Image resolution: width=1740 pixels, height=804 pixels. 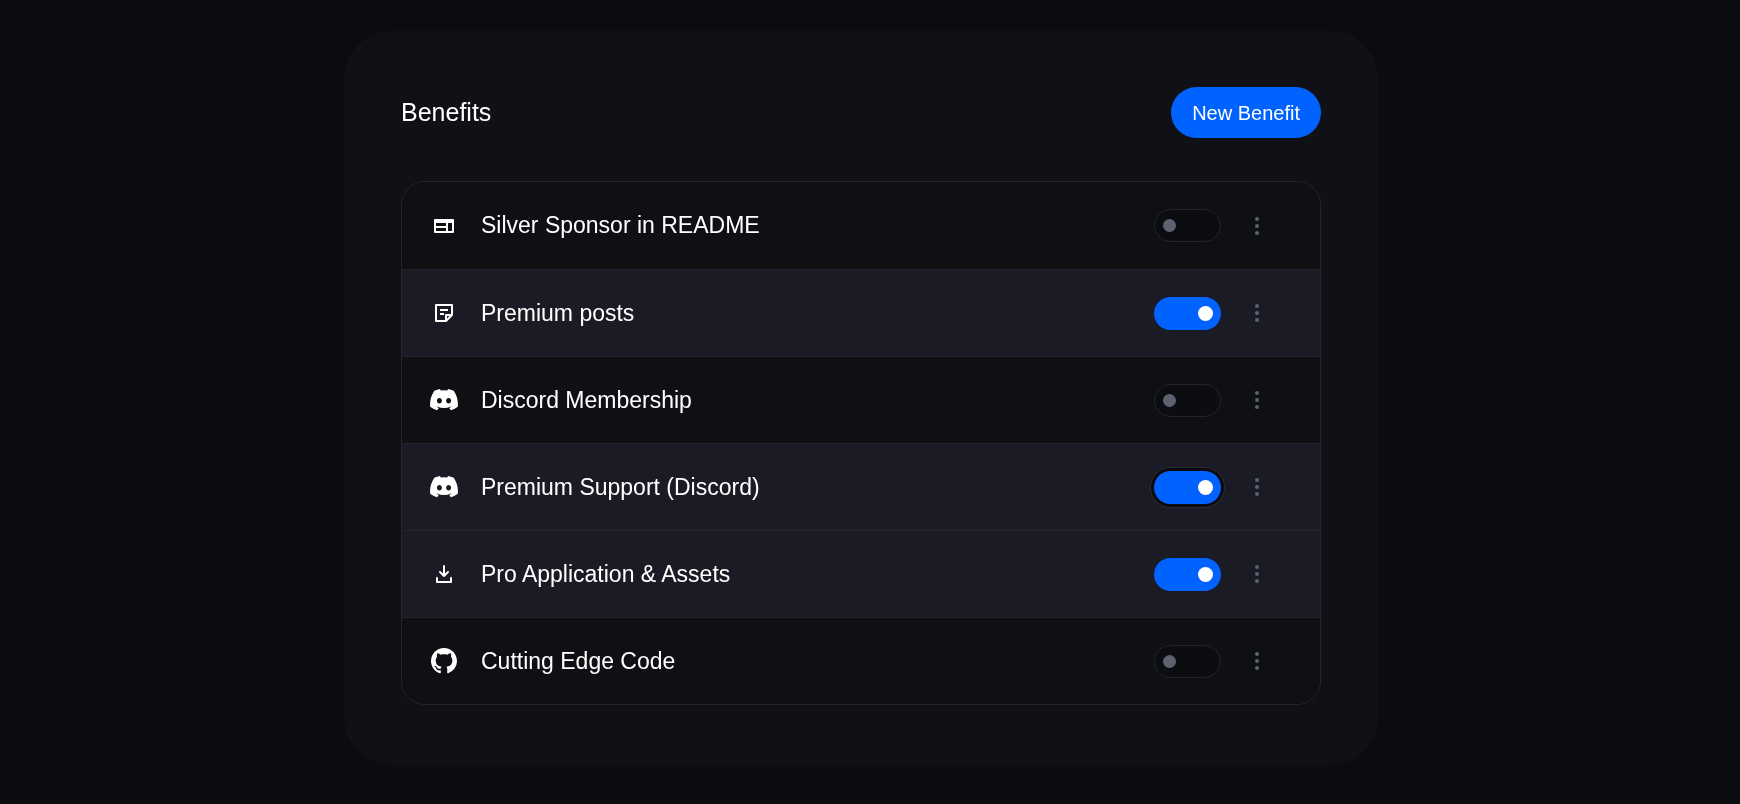 What do you see at coordinates (579, 661) in the screenshot?
I see `benefit-name: Cutting Edge Code` at bounding box center [579, 661].